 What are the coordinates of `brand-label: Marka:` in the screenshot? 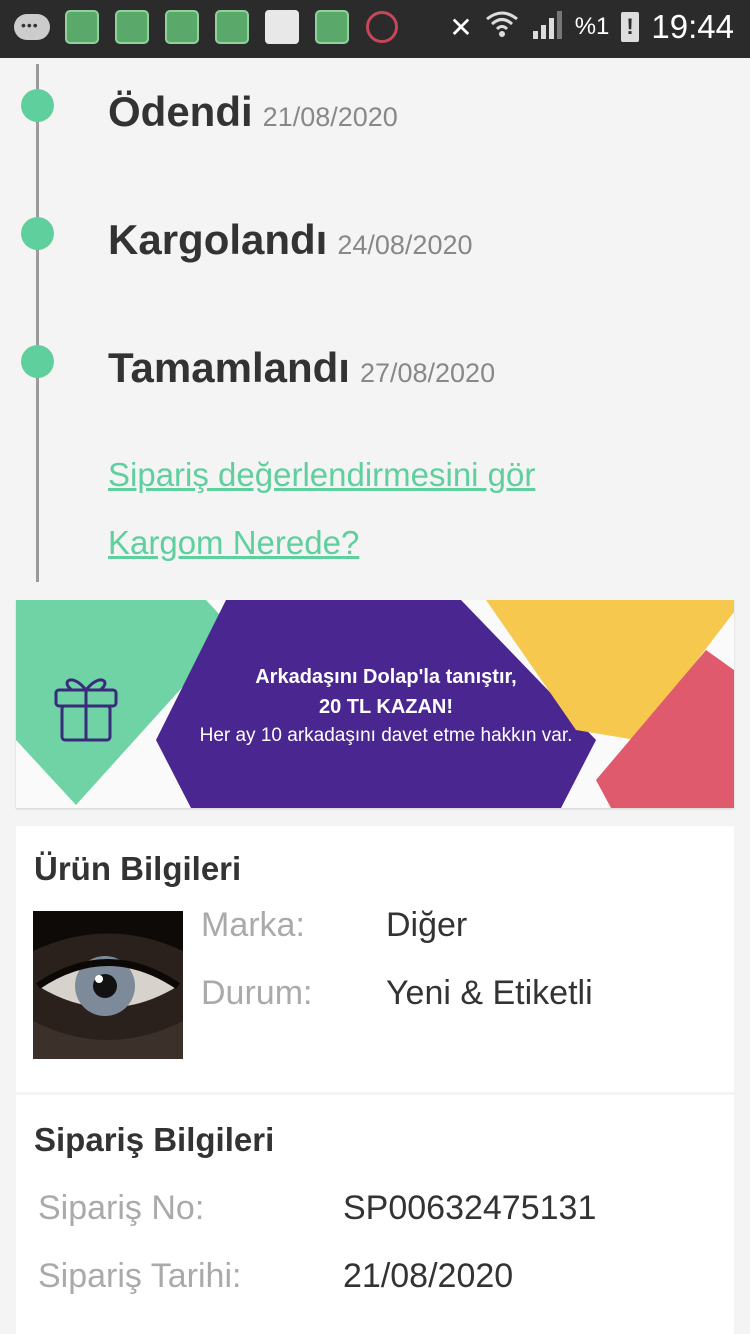 It's located at (253, 925).